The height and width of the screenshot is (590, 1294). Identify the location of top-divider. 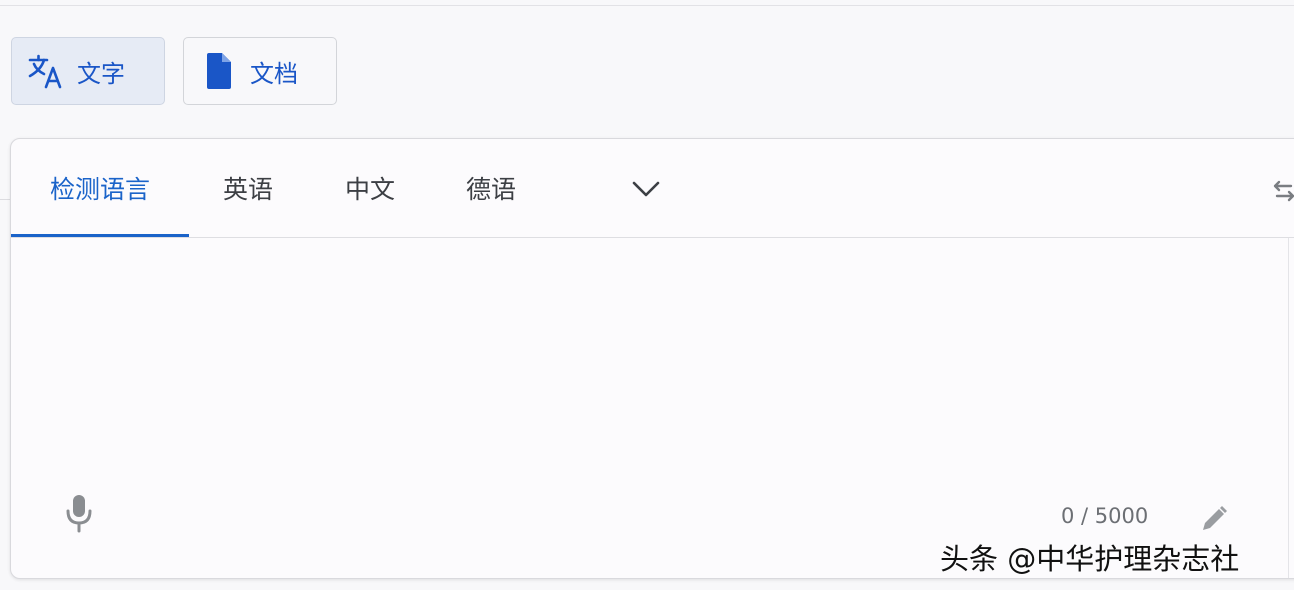
(647, 5).